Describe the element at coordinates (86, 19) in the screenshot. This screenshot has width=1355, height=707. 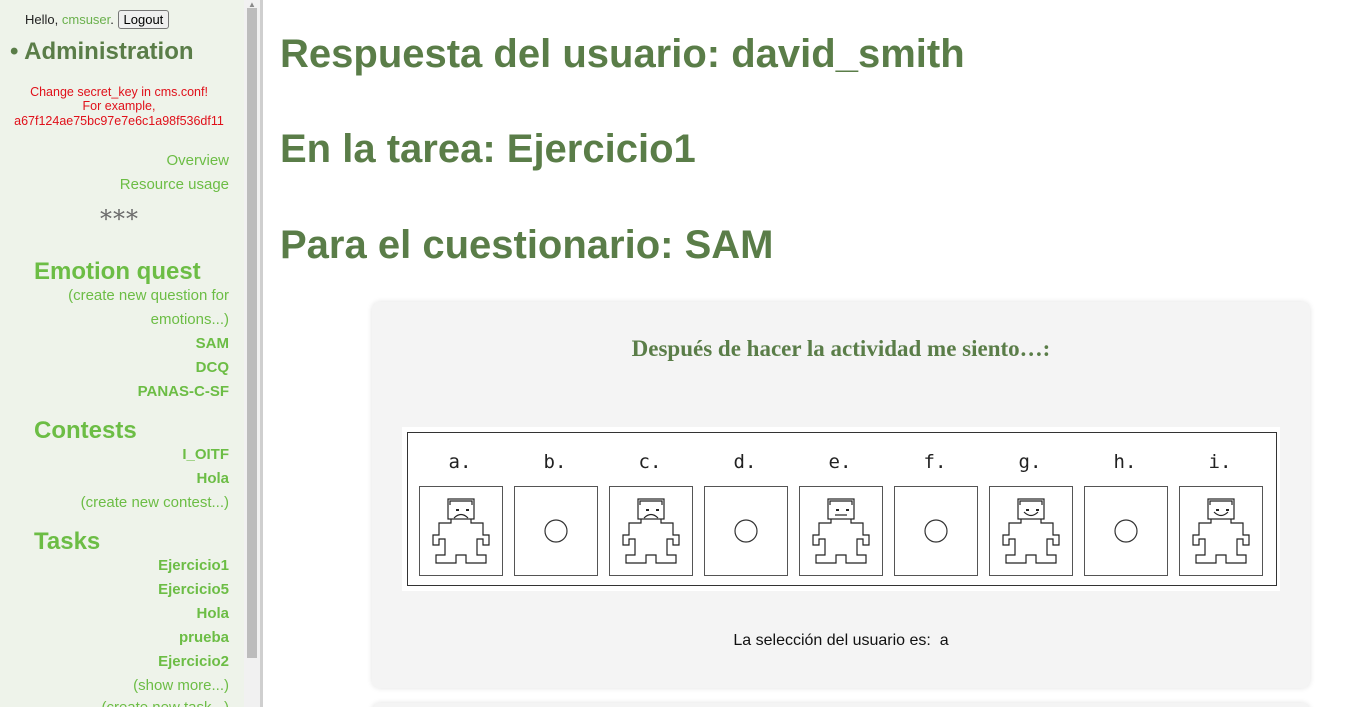
I see `username-link: cmsuser` at that location.